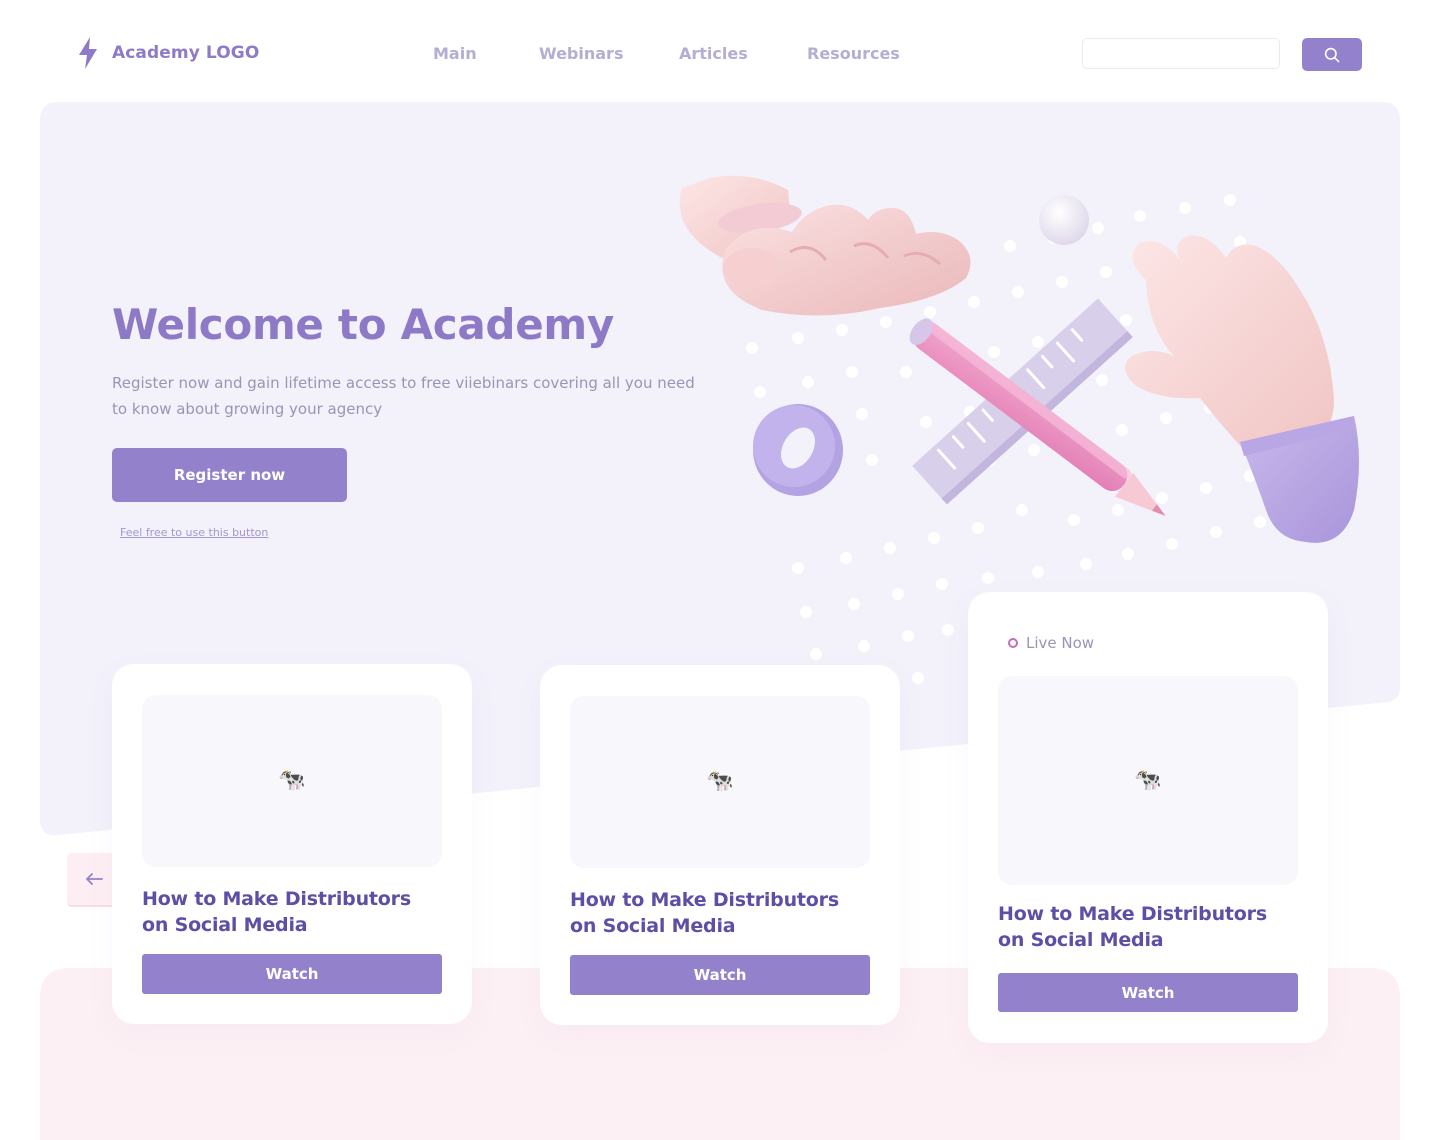 This screenshot has width=1440, height=1140. I want to click on search-icon, so click(1332, 54).